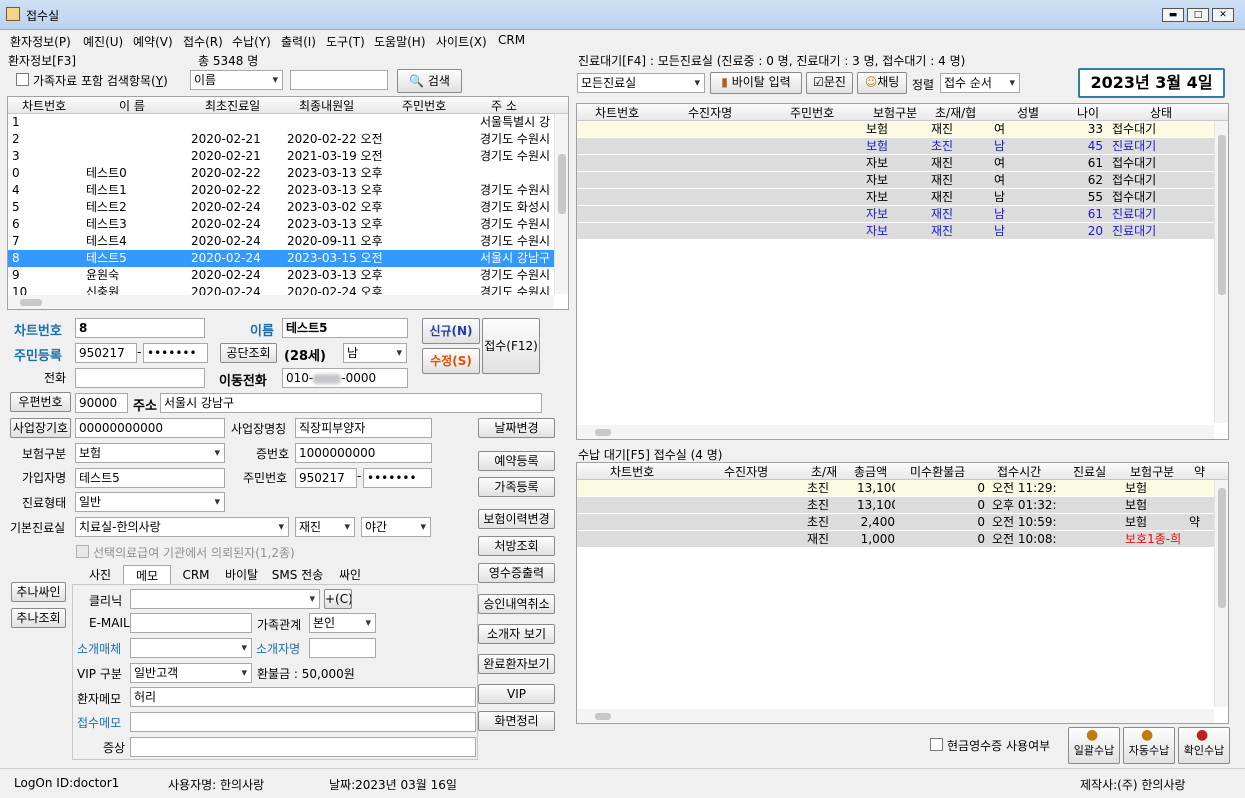  What do you see at coordinates (40, 428) in the screenshot?
I see `biz-no-button: 사업장기호` at bounding box center [40, 428].